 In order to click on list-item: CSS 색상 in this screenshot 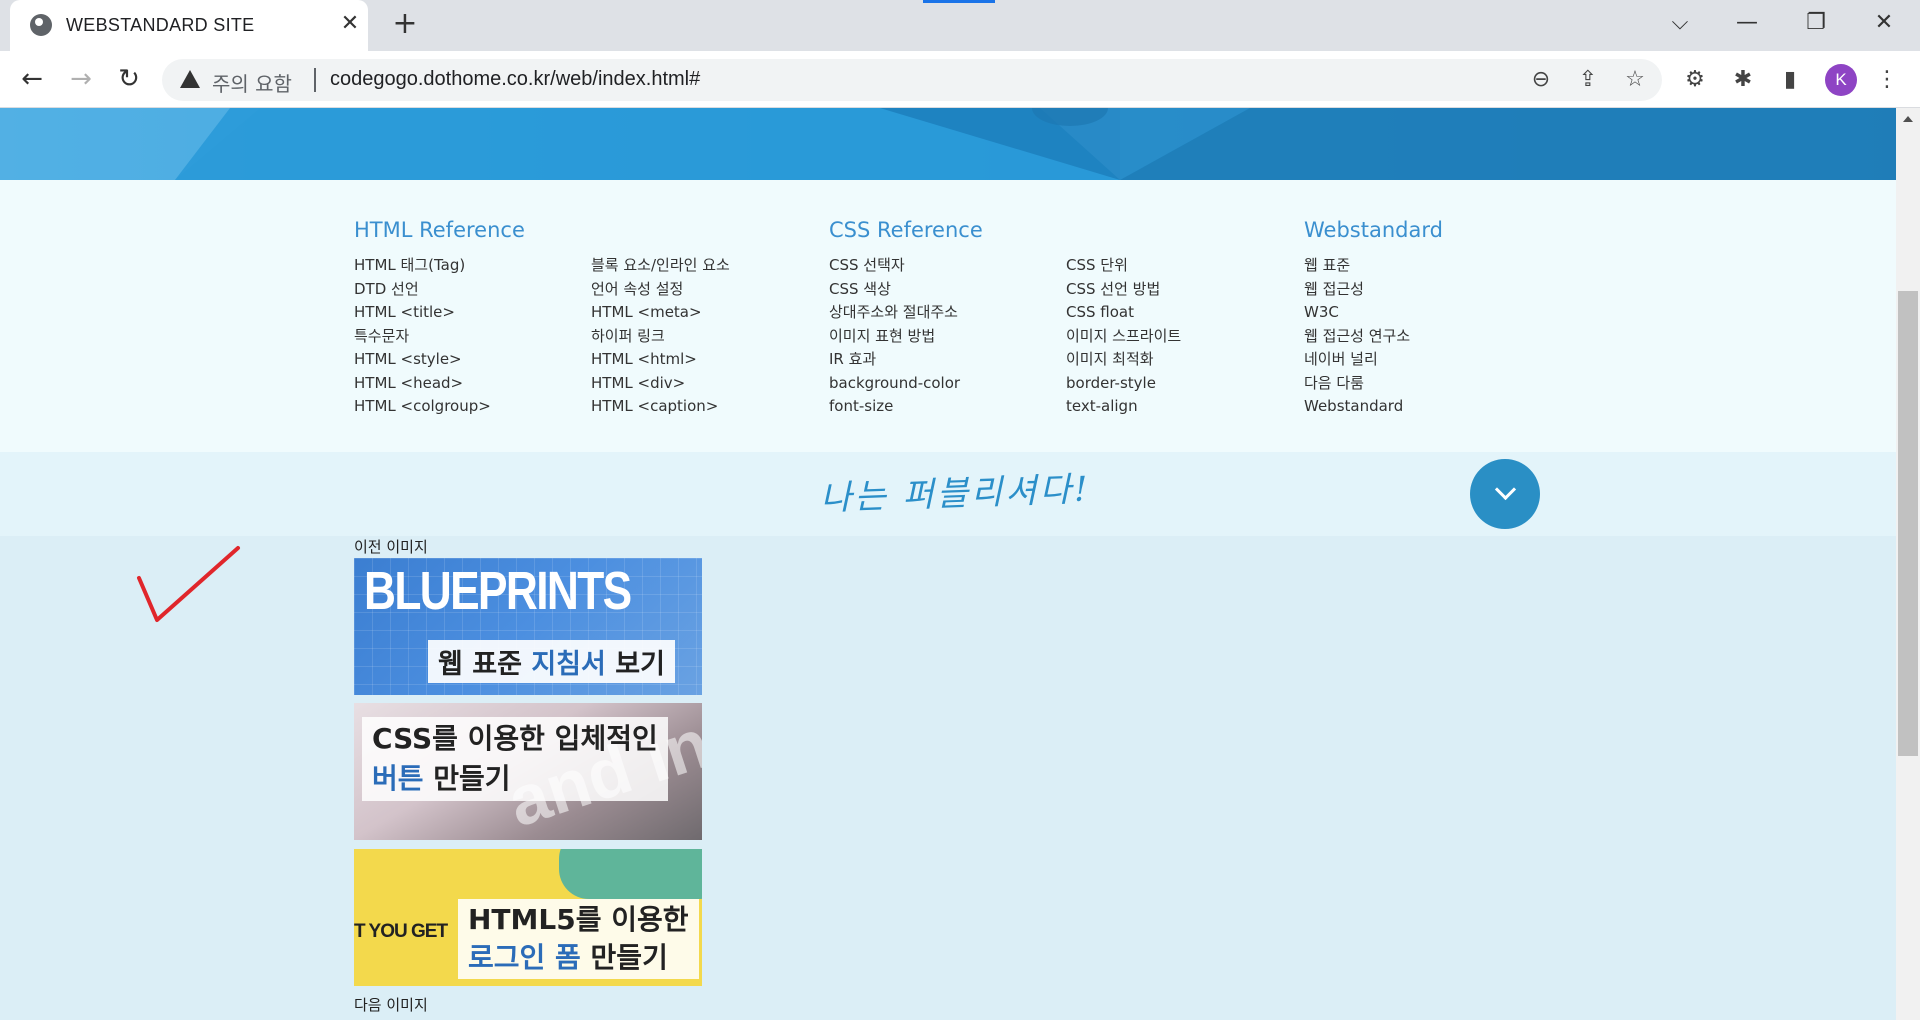, I will do `click(949, 290)`.